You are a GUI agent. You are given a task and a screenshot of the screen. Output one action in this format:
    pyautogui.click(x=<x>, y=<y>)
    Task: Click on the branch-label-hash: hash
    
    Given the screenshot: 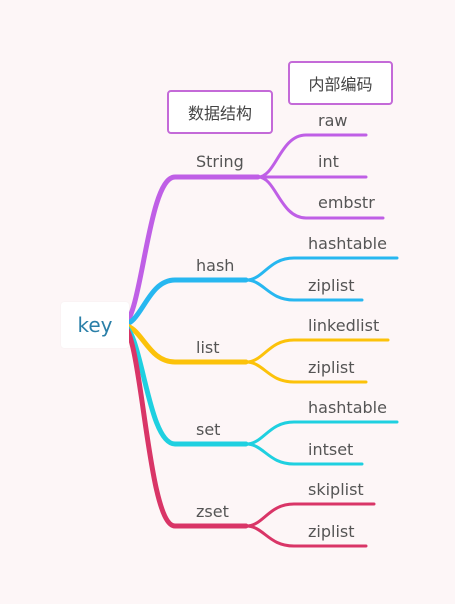 What is the action you would take?
    pyautogui.click(x=215, y=266)
    